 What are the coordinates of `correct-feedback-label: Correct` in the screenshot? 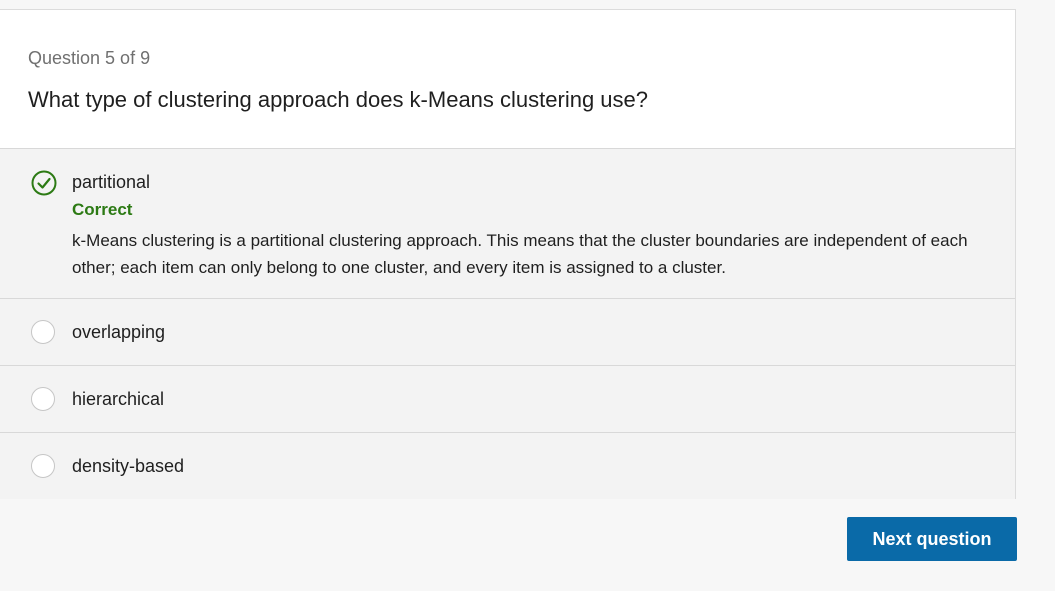 It's located at (102, 209).